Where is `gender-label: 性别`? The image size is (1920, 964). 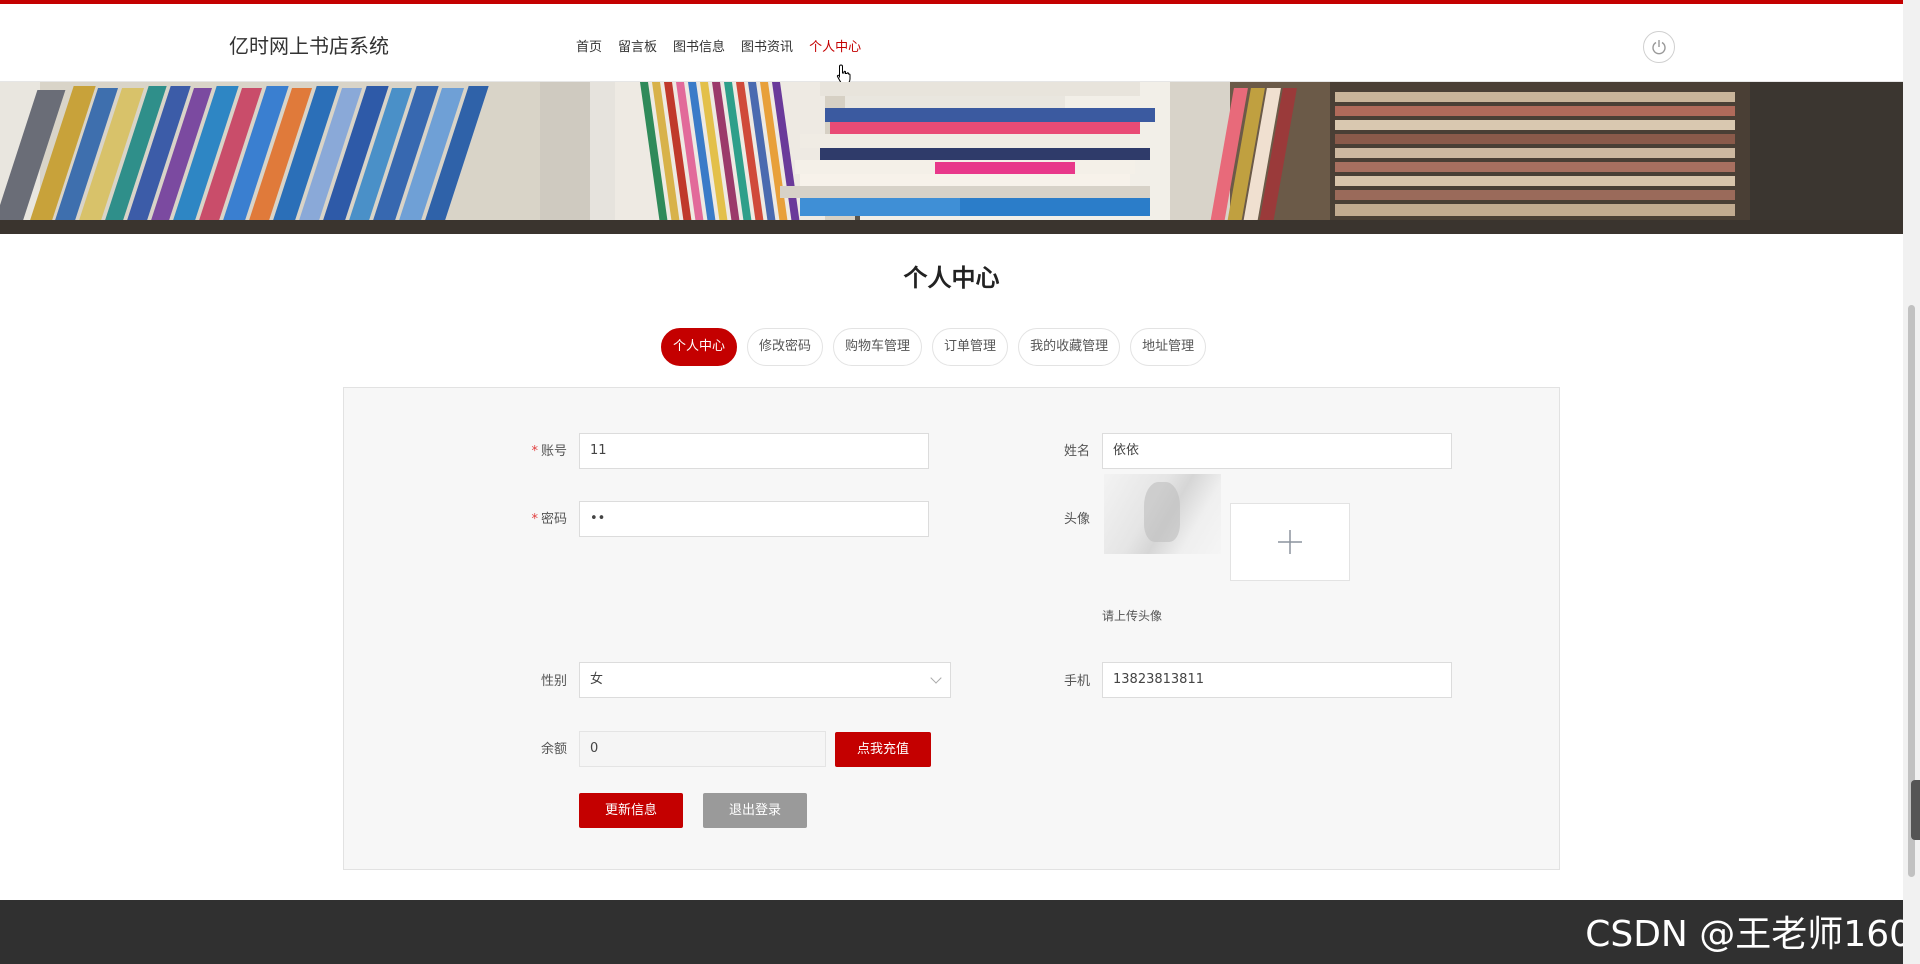
gender-label: 性别 is located at coordinates (553, 681).